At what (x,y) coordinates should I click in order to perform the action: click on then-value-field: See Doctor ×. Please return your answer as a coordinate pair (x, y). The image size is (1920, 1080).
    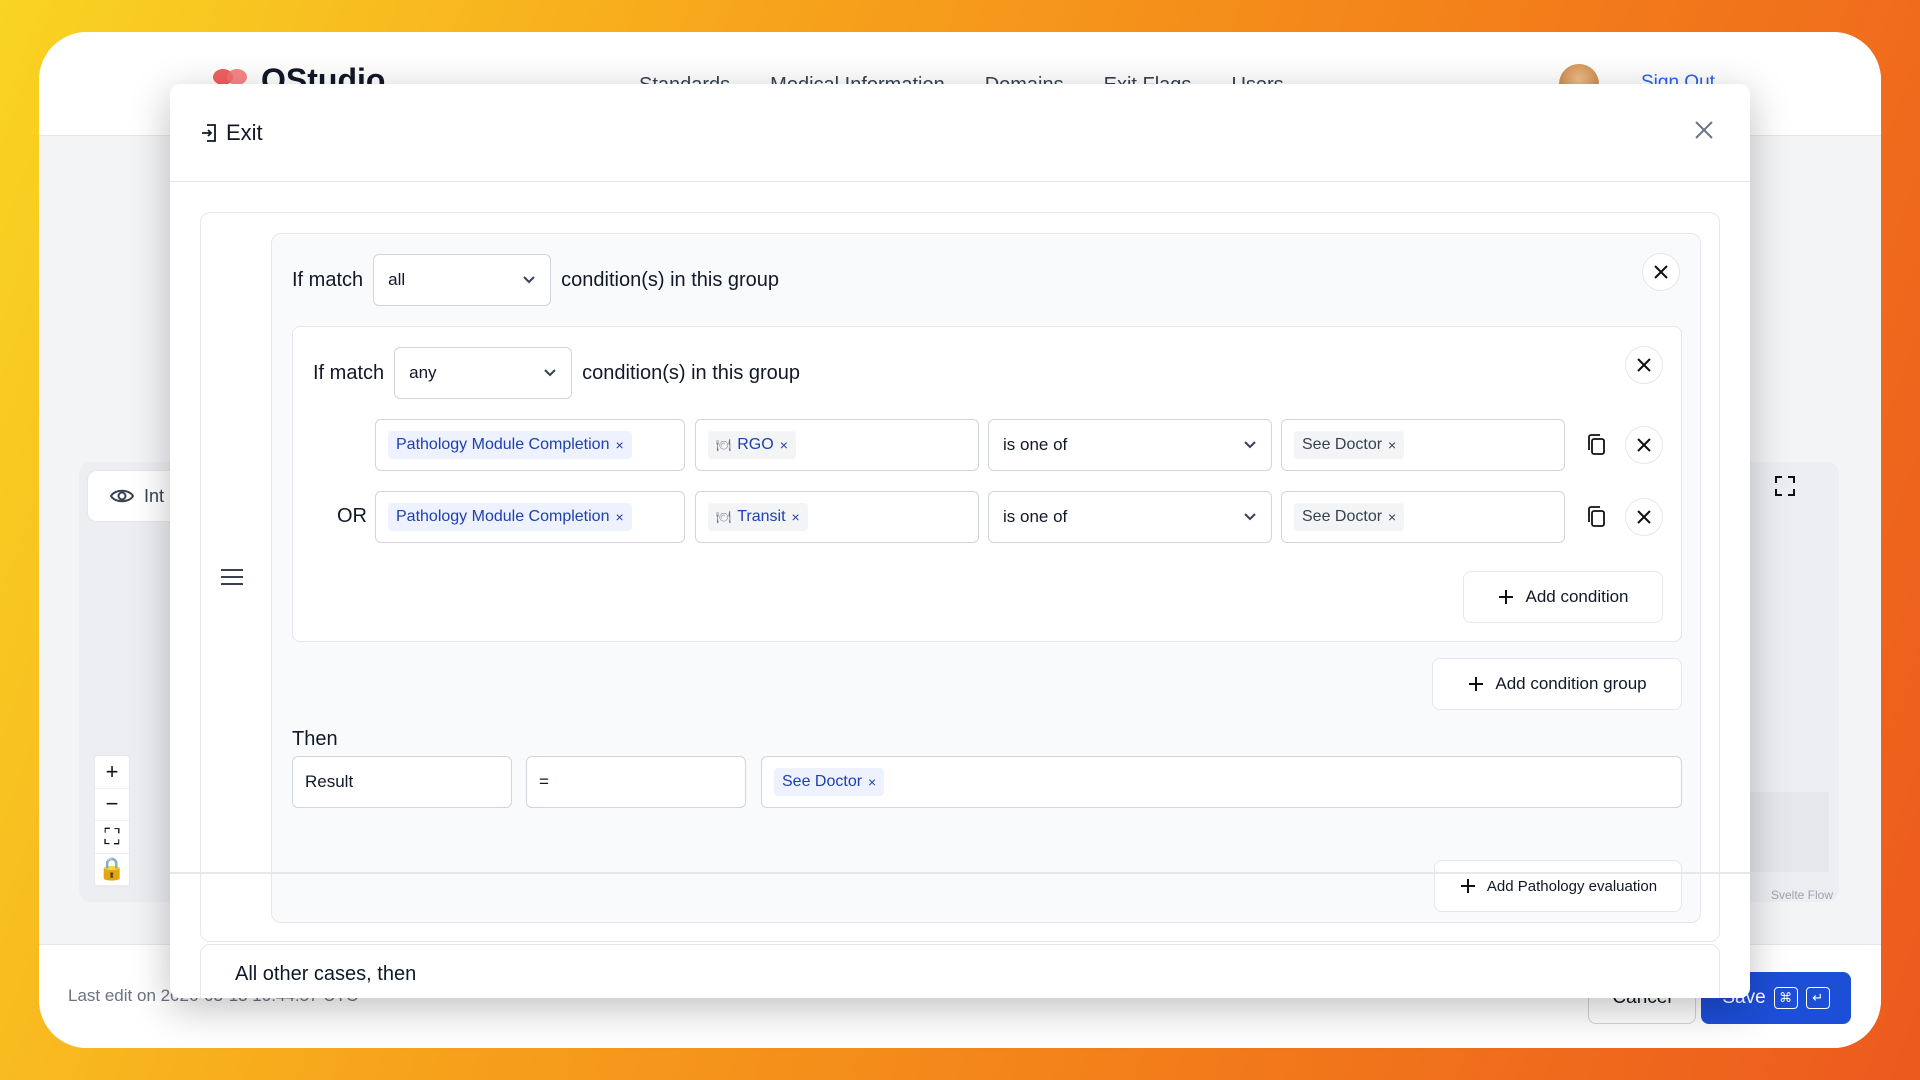
    Looking at the image, I should click on (1221, 782).